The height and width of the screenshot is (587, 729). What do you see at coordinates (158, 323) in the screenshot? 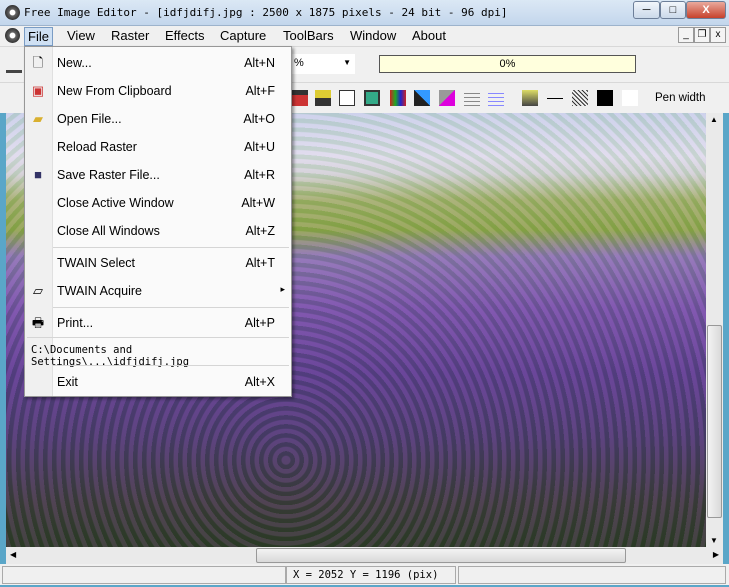
I see `menu-item-print: 🖶 Print... Alt+P` at bounding box center [158, 323].